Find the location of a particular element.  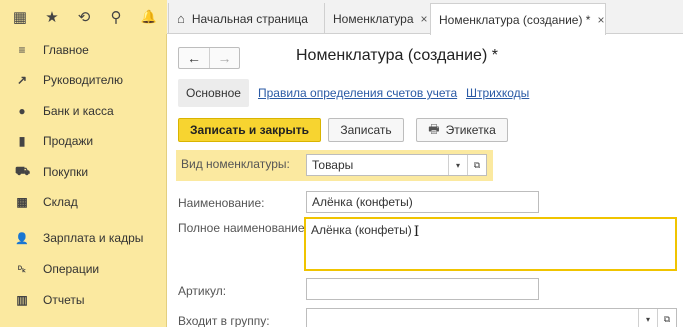

warehouse-icon: ▦ is located at coordinates (22, 202).